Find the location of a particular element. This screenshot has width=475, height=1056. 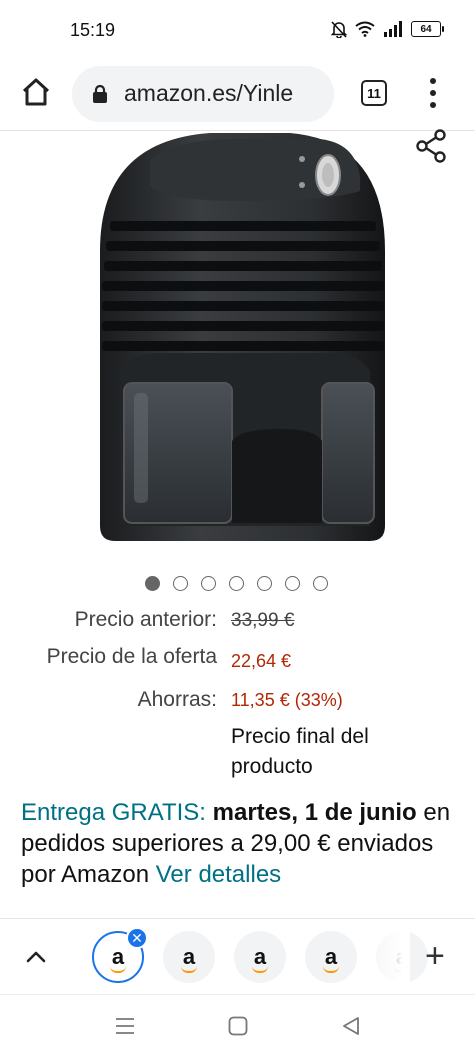

browser-toolbar: amazon.es/Yinle 11 is located at coordinates (237, 94).